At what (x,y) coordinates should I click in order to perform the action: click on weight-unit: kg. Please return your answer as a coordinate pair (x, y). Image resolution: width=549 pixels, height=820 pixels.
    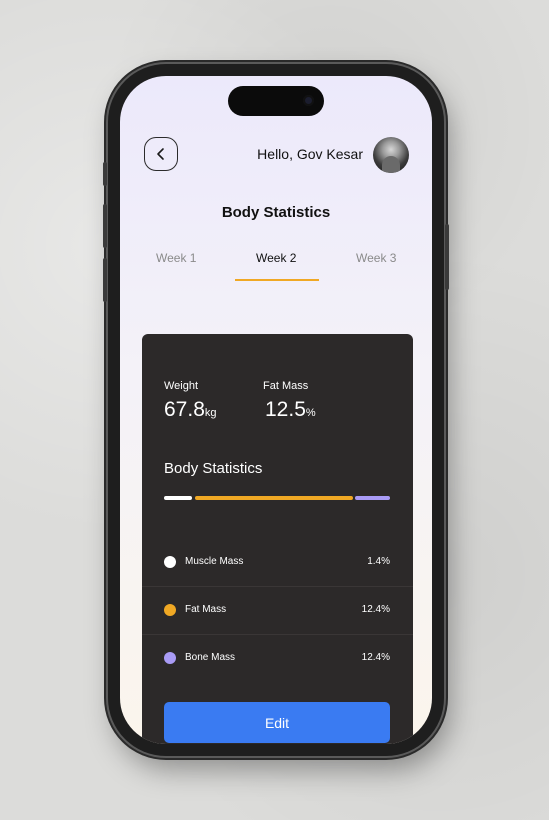
    Looking at the image, I should click on (210, 413).